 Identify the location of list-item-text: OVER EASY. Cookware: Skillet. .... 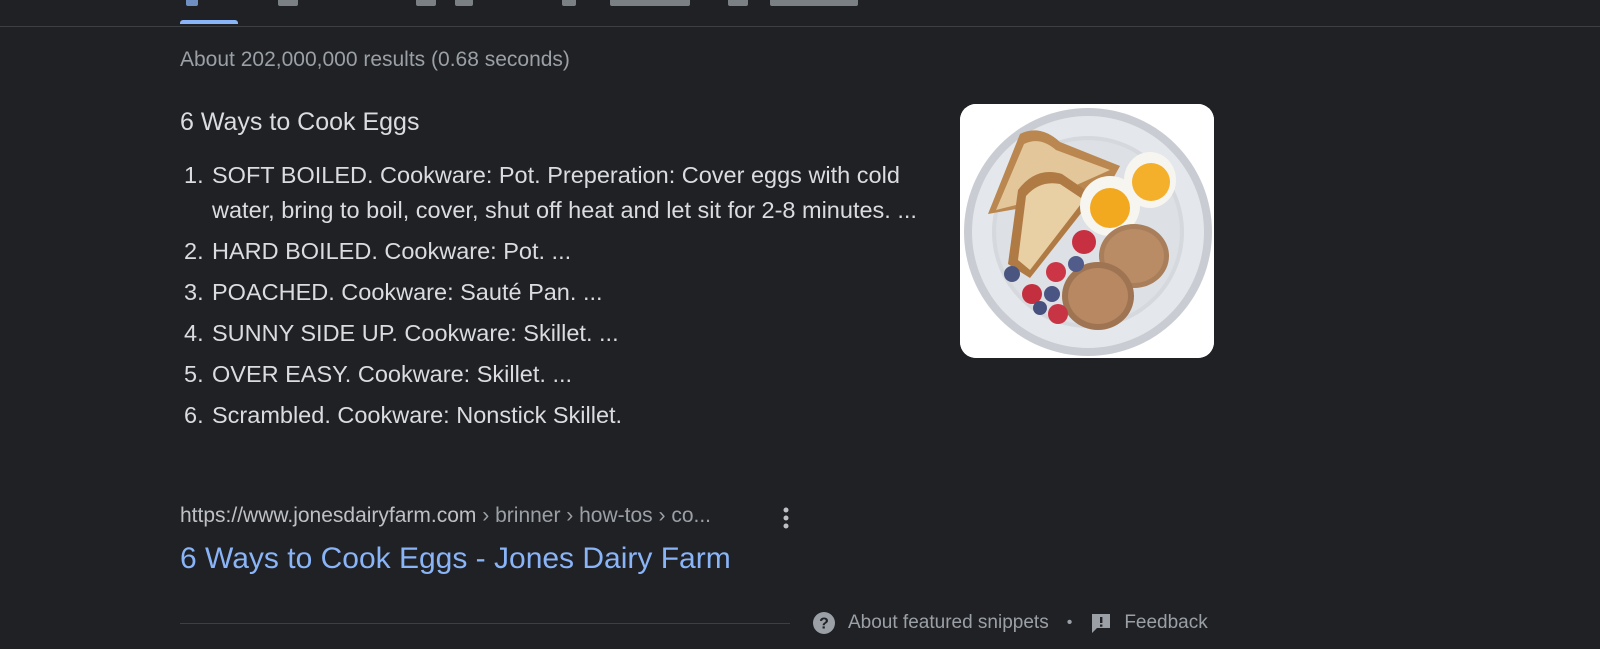
(392, 374).